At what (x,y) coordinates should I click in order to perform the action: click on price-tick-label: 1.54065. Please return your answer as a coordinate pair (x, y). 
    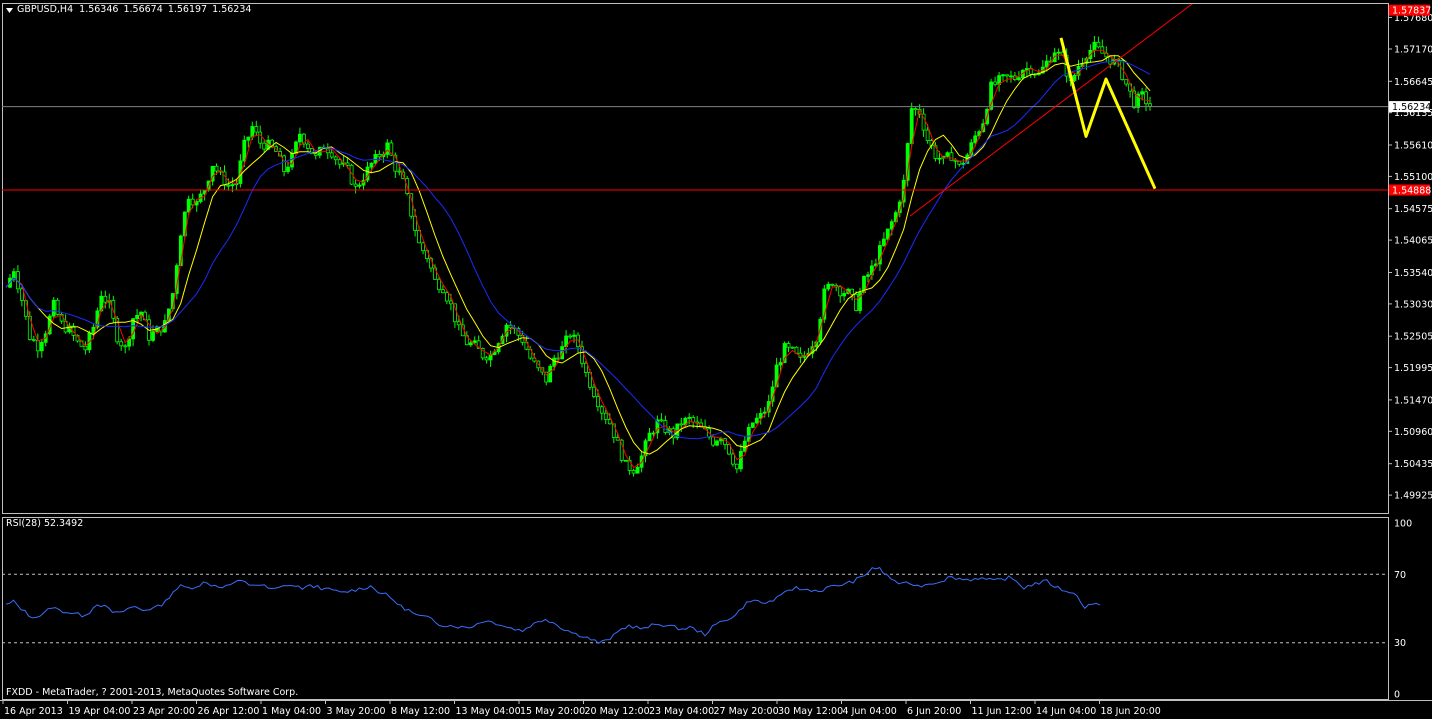
    Looking at the image, I should click on (1413, 241).